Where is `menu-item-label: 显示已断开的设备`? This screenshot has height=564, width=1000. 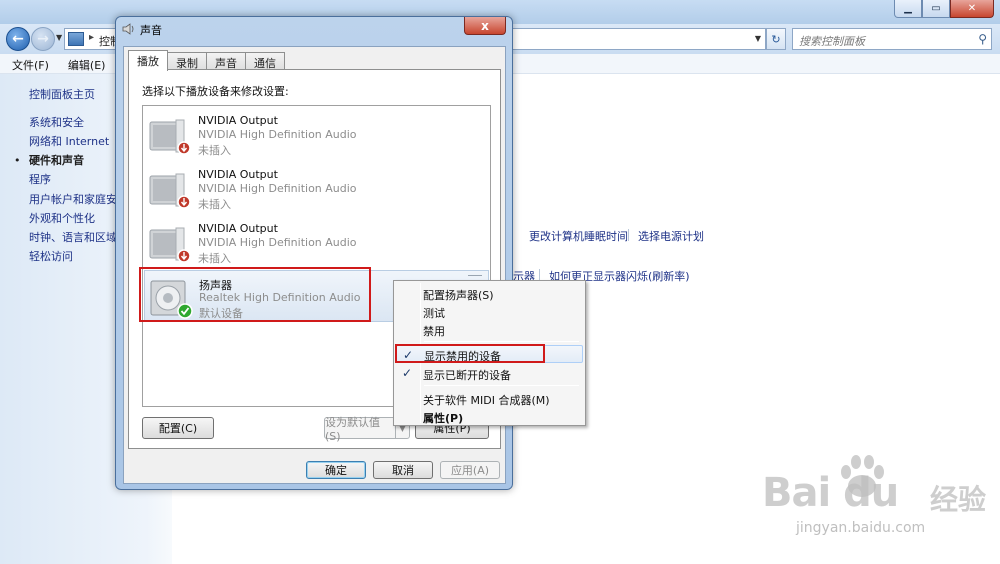
menu-item-label: 显示已断开的设备 is located at coordinates (467, 375).